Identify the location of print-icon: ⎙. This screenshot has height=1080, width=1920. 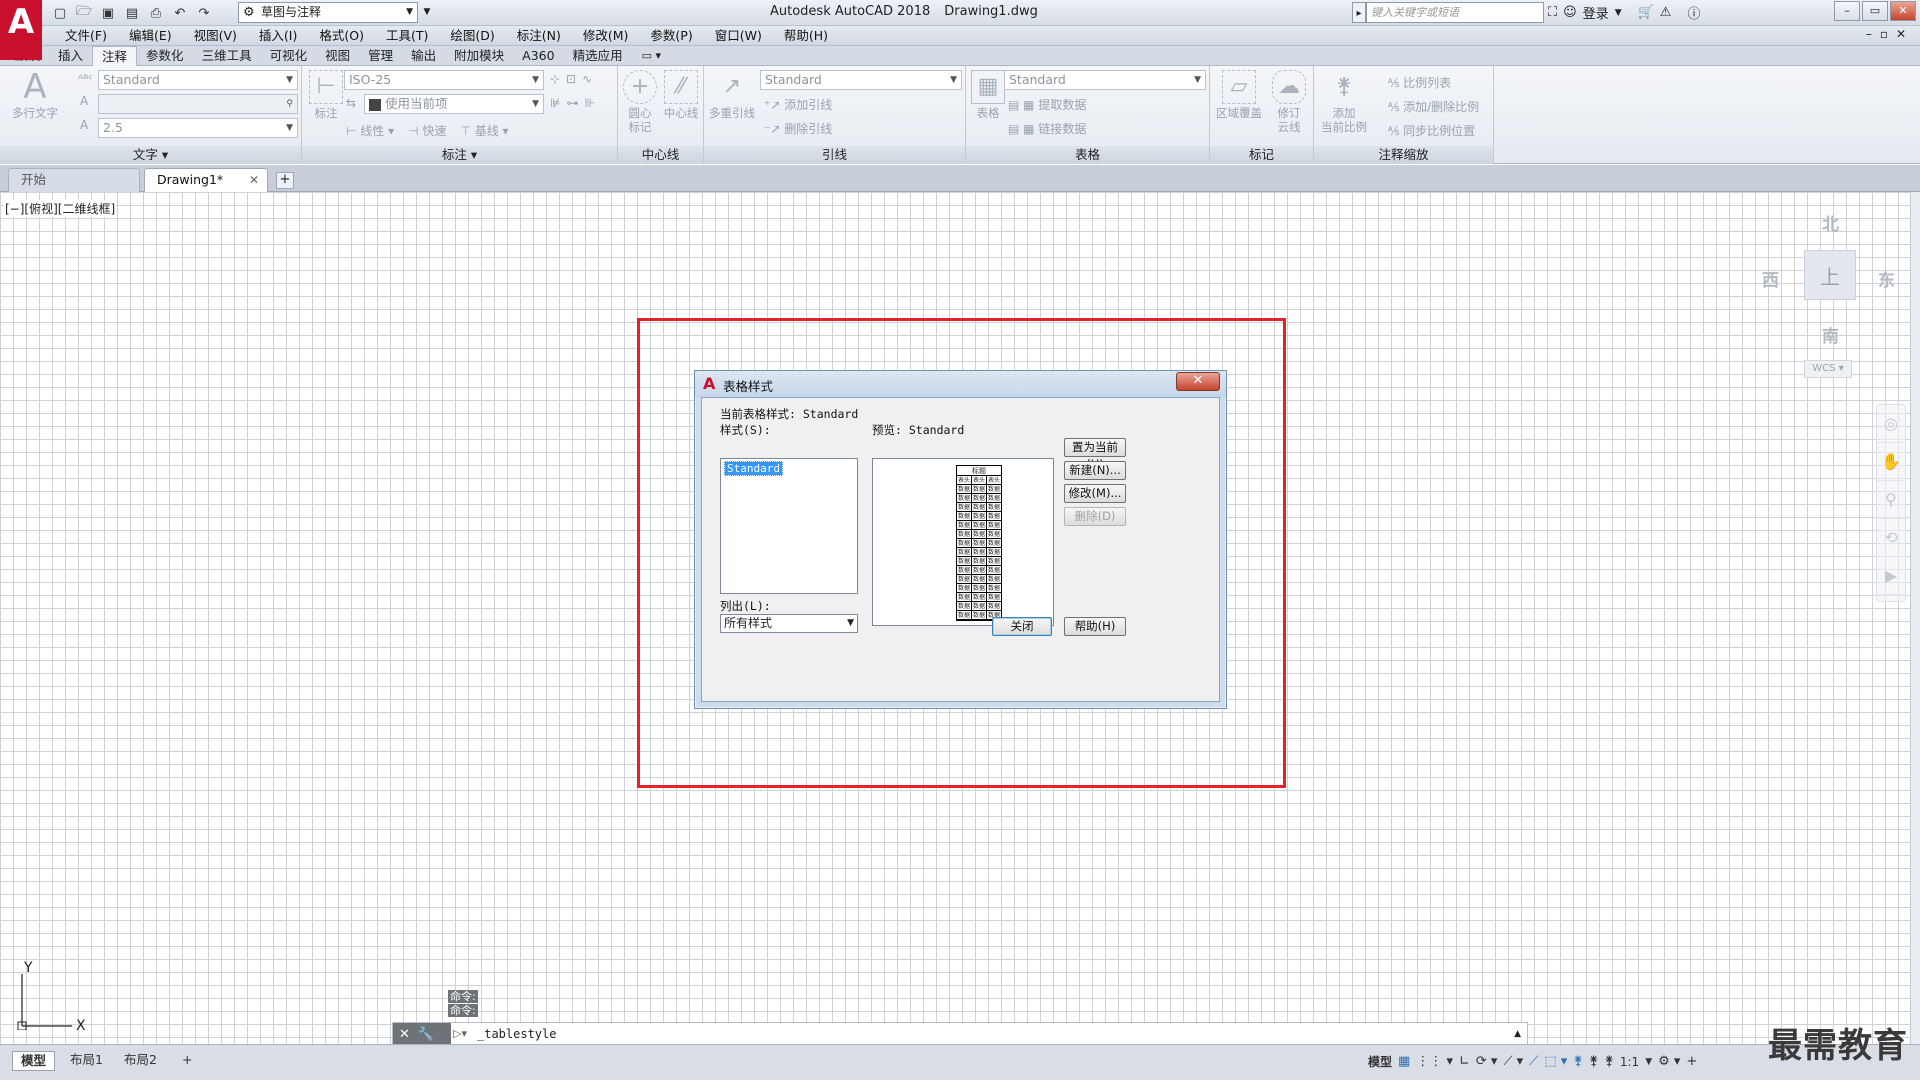
(156, 13).